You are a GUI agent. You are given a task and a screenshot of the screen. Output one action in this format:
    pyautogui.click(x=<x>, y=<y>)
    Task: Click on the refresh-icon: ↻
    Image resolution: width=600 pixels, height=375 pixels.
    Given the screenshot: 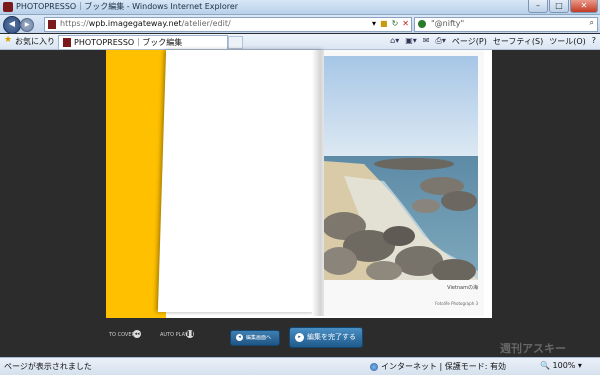 What is the action you would take?
    pyautogui.click(x=395, y=23)
    